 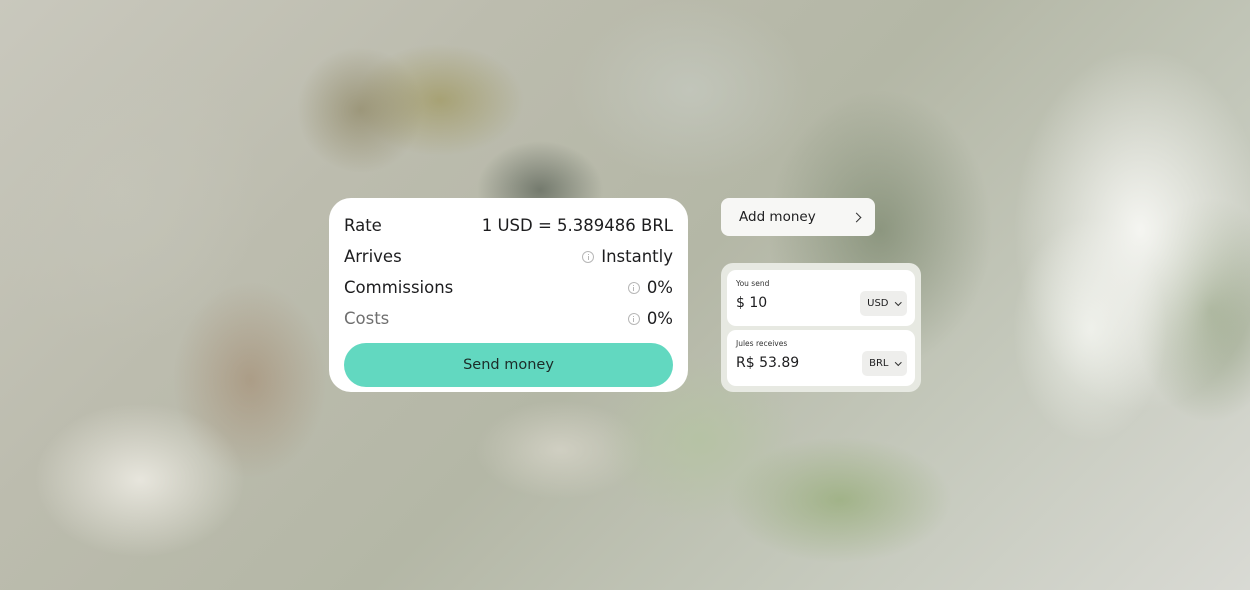 What do you see at coordinates (821, 358) in the screenshot?
I see `recipient-receives-field: Jules receives R$ 53.89 BRL` at bounding box center [821, 358].